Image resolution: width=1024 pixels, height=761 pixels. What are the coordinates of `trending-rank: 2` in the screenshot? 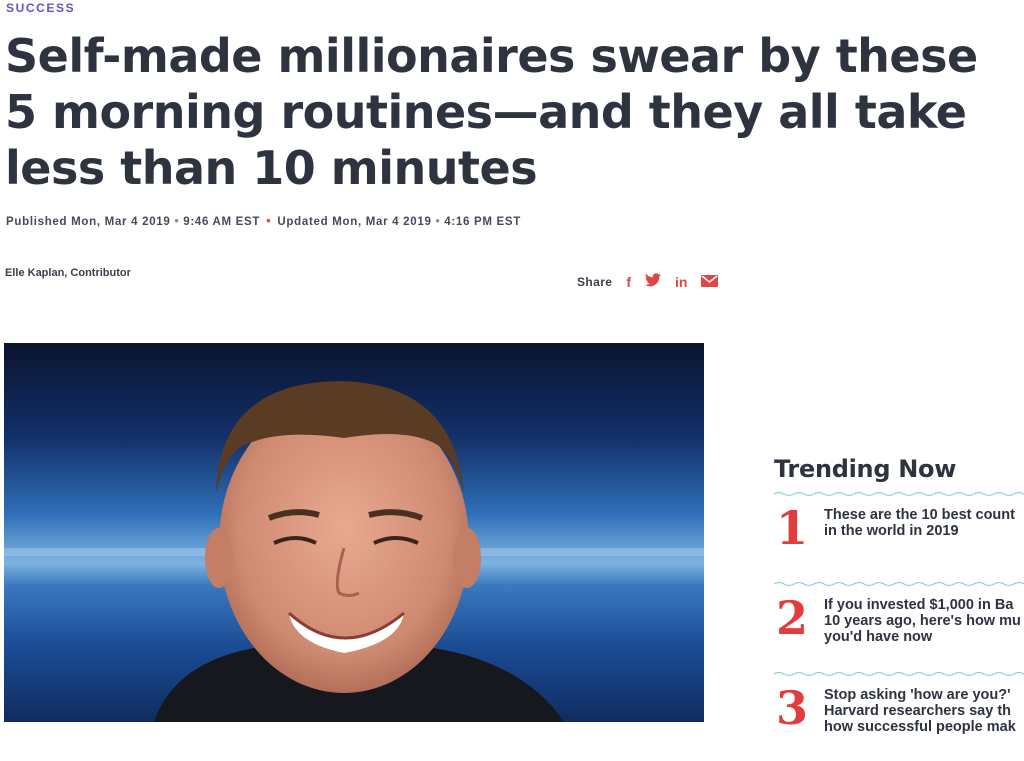 It's located at (791, 618).